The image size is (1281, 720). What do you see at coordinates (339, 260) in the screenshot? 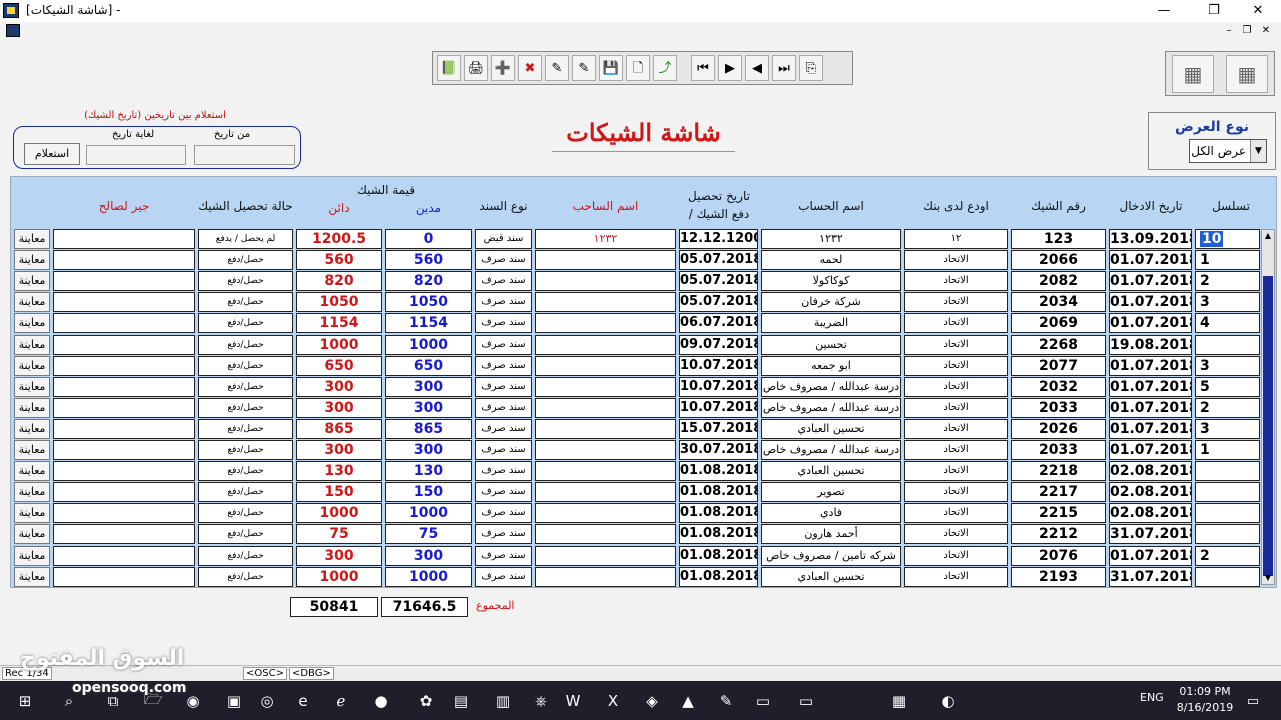
I see `cell-credit: 560` at bounding box center [339, 260].